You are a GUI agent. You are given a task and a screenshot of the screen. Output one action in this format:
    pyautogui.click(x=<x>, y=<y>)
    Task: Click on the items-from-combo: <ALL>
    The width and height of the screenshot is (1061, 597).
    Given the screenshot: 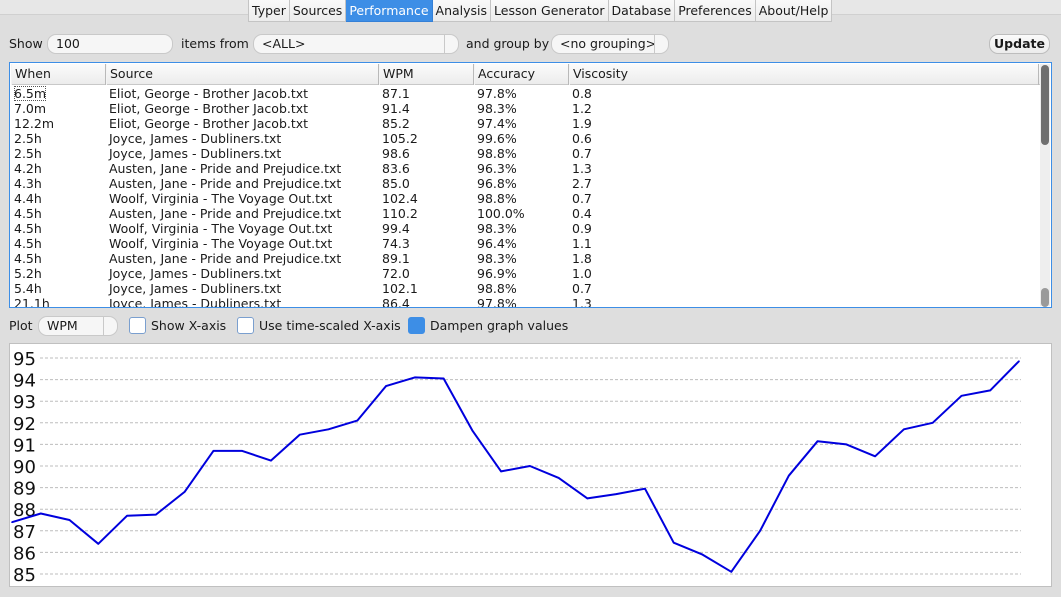 What is the action you would take?
    pyautogui.click(x=356, y=44)
    